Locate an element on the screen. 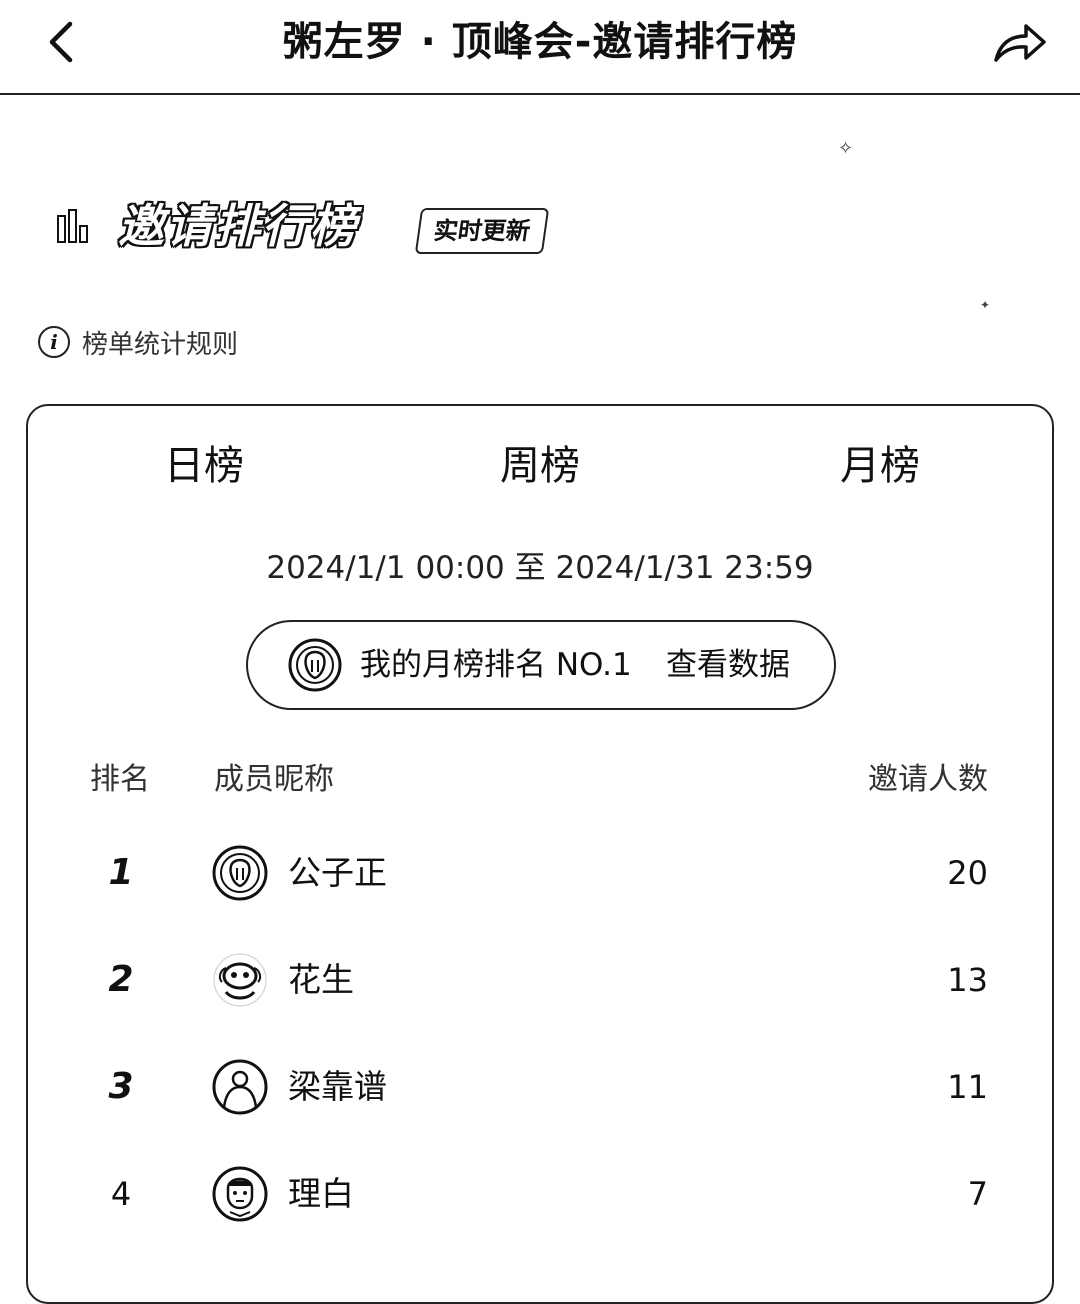 The height and width of the screenshot is (1304, 1080). header-rank: 排名 is located at coordinates (120, 779).